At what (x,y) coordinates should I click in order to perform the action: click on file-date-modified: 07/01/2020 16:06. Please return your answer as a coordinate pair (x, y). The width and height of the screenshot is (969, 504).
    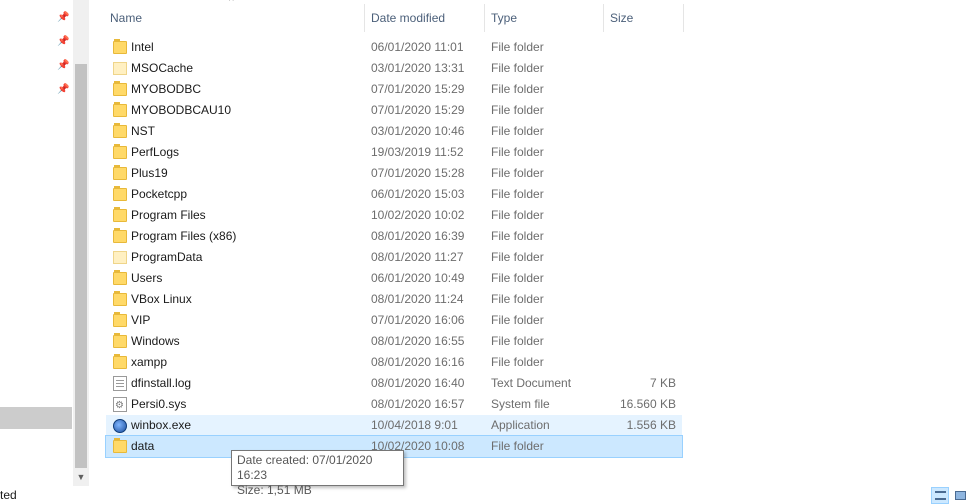
    Looking at the image, I should click on (418, 320).